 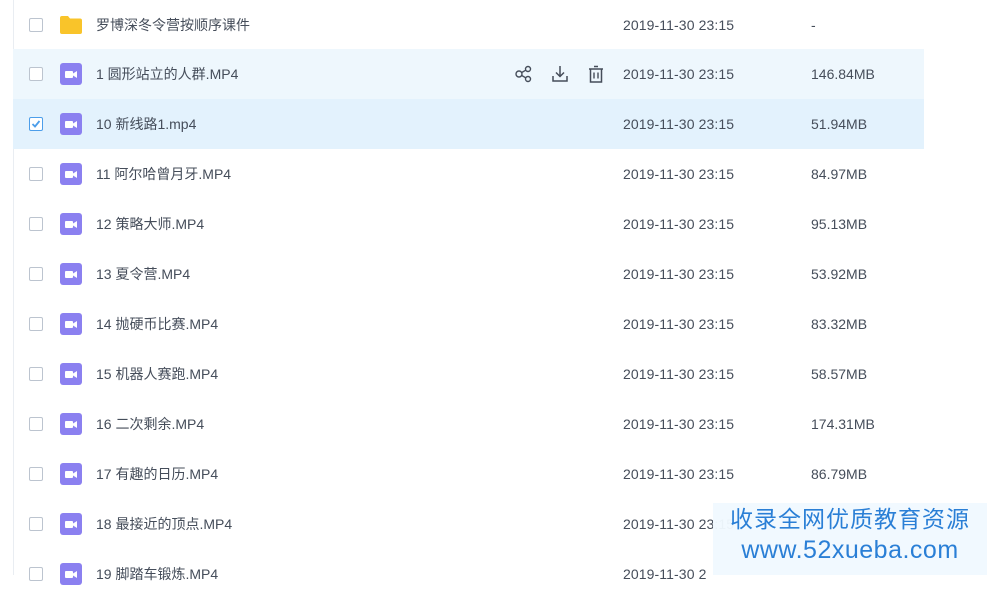 What do you see at coordinates (839, 124) in the screenshot?
I see `file-size: 51.94MB` at bounding box center [839, 124].